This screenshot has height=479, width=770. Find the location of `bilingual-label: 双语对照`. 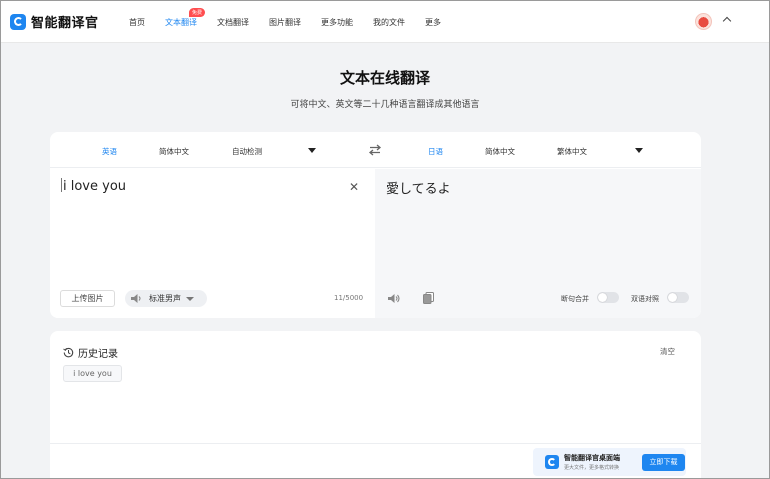

bilingual-label: 双语对照 is located at coordinates (645, 299).